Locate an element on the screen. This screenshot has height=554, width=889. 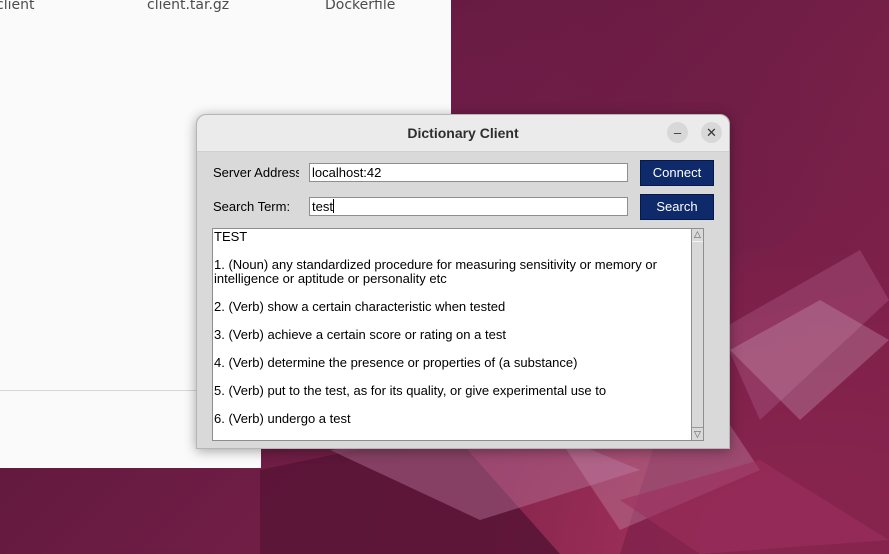
results-scrollbar: △ ▽ is located at coordinates (697, 334).